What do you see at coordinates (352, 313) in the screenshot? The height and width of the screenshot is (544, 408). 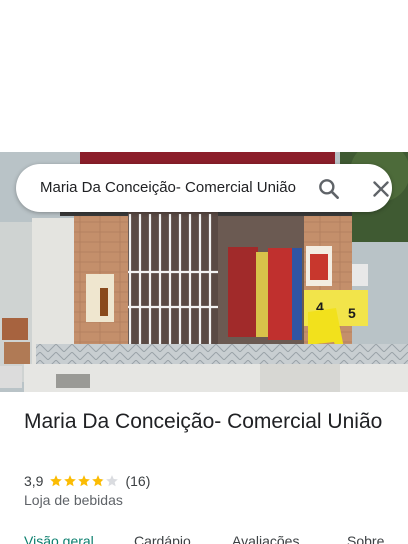 I see `poster-price-2: 5` at bounding box center [352, 313].